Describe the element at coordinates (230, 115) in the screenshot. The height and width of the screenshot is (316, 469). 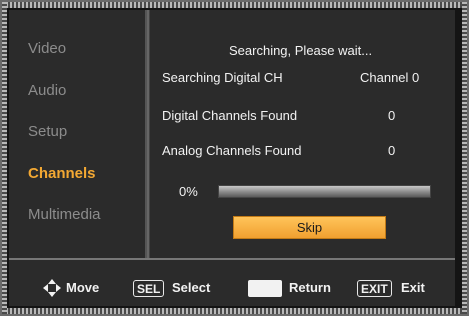
I see `digital-channels-label: Digital Channels Found` at that location.